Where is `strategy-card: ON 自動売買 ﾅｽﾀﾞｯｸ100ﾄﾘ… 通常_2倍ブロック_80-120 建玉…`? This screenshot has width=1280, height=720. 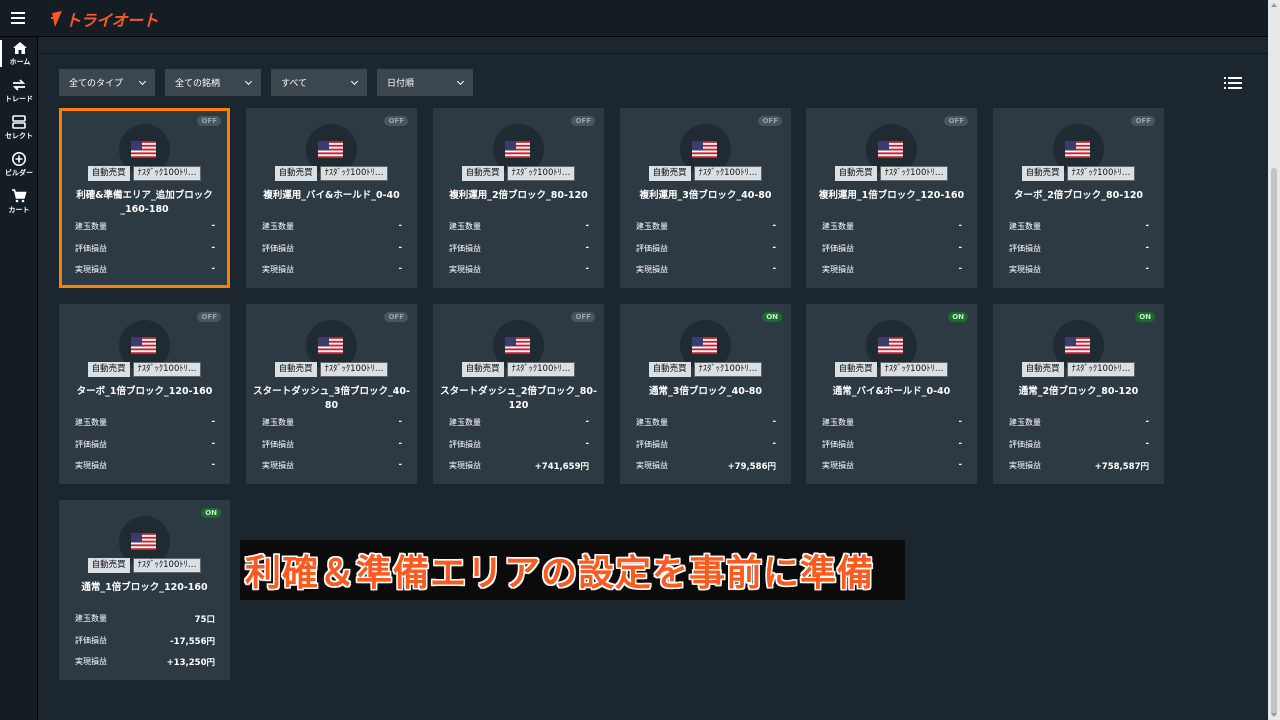
strategy-card: ON 自動売買 ﾅｽﾀﾞｯｸ100ﾄﾘ… 通常_2倍ブロック_80-120 建玉… is located at coordinates (1078, 394).